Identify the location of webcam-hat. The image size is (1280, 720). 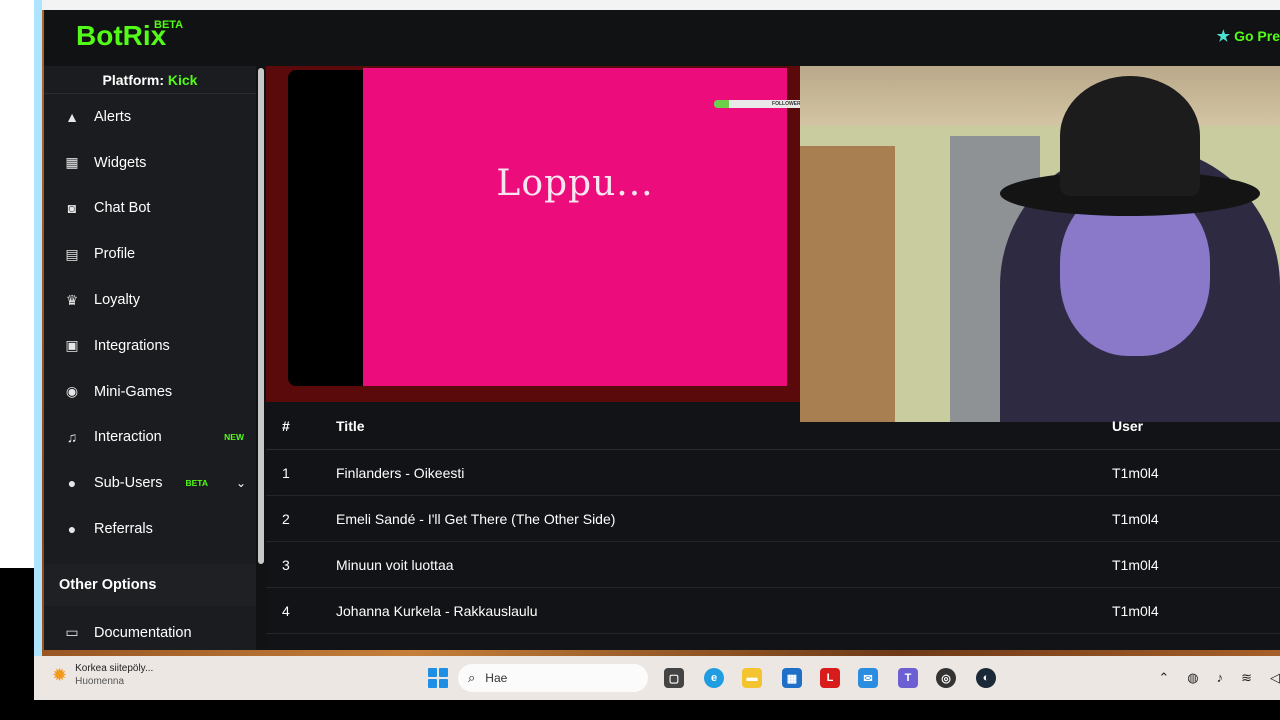
(1130, 146).